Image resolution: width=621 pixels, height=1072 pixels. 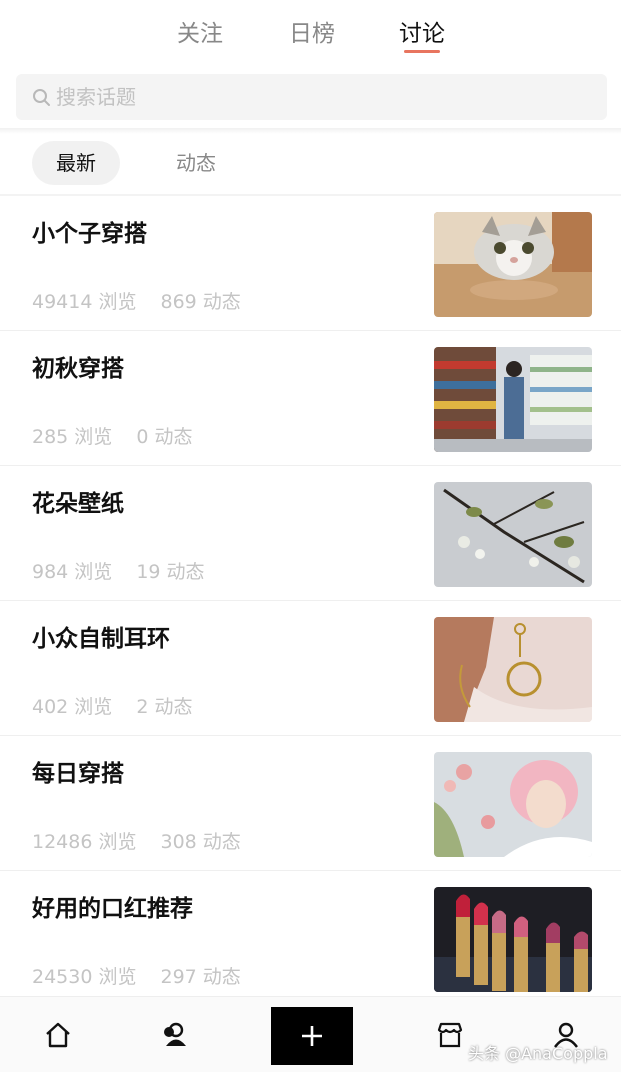 What do you see at coordinates (310, 668) in the screenshot?
I see `topic-row: 小众自制耳环 402 浏览 2 动态` at bounding box center [310, 668].